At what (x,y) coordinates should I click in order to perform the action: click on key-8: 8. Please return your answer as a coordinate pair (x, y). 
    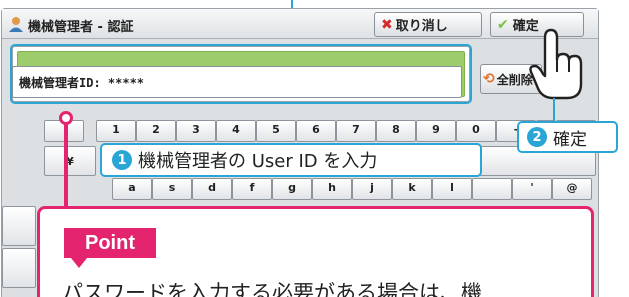
    Looking at the image, I should click on (396, 131).